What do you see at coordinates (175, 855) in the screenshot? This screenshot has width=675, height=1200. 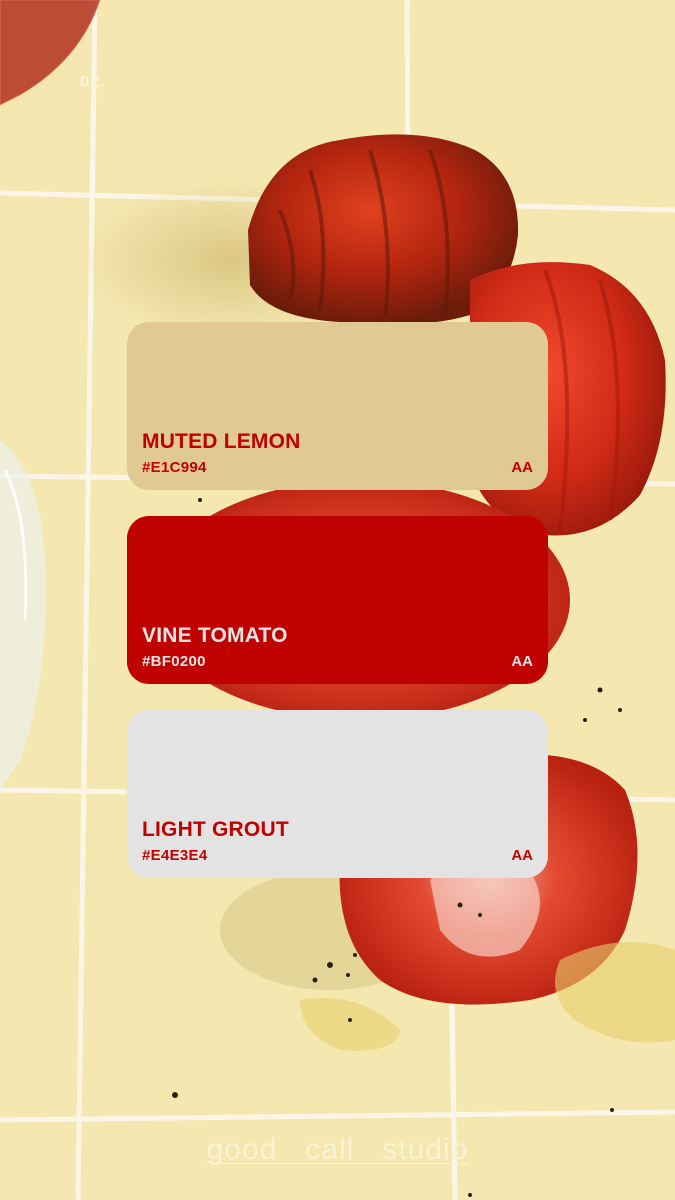 I see `swatch-hex-code: #E4E3E4` at bounding box center [175, 855].